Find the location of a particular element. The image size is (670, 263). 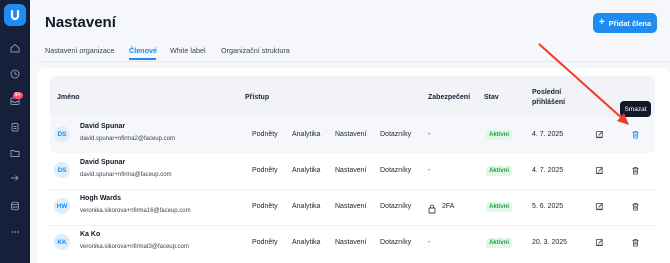

security-value: 2FA is located at coordinates (448, 206).